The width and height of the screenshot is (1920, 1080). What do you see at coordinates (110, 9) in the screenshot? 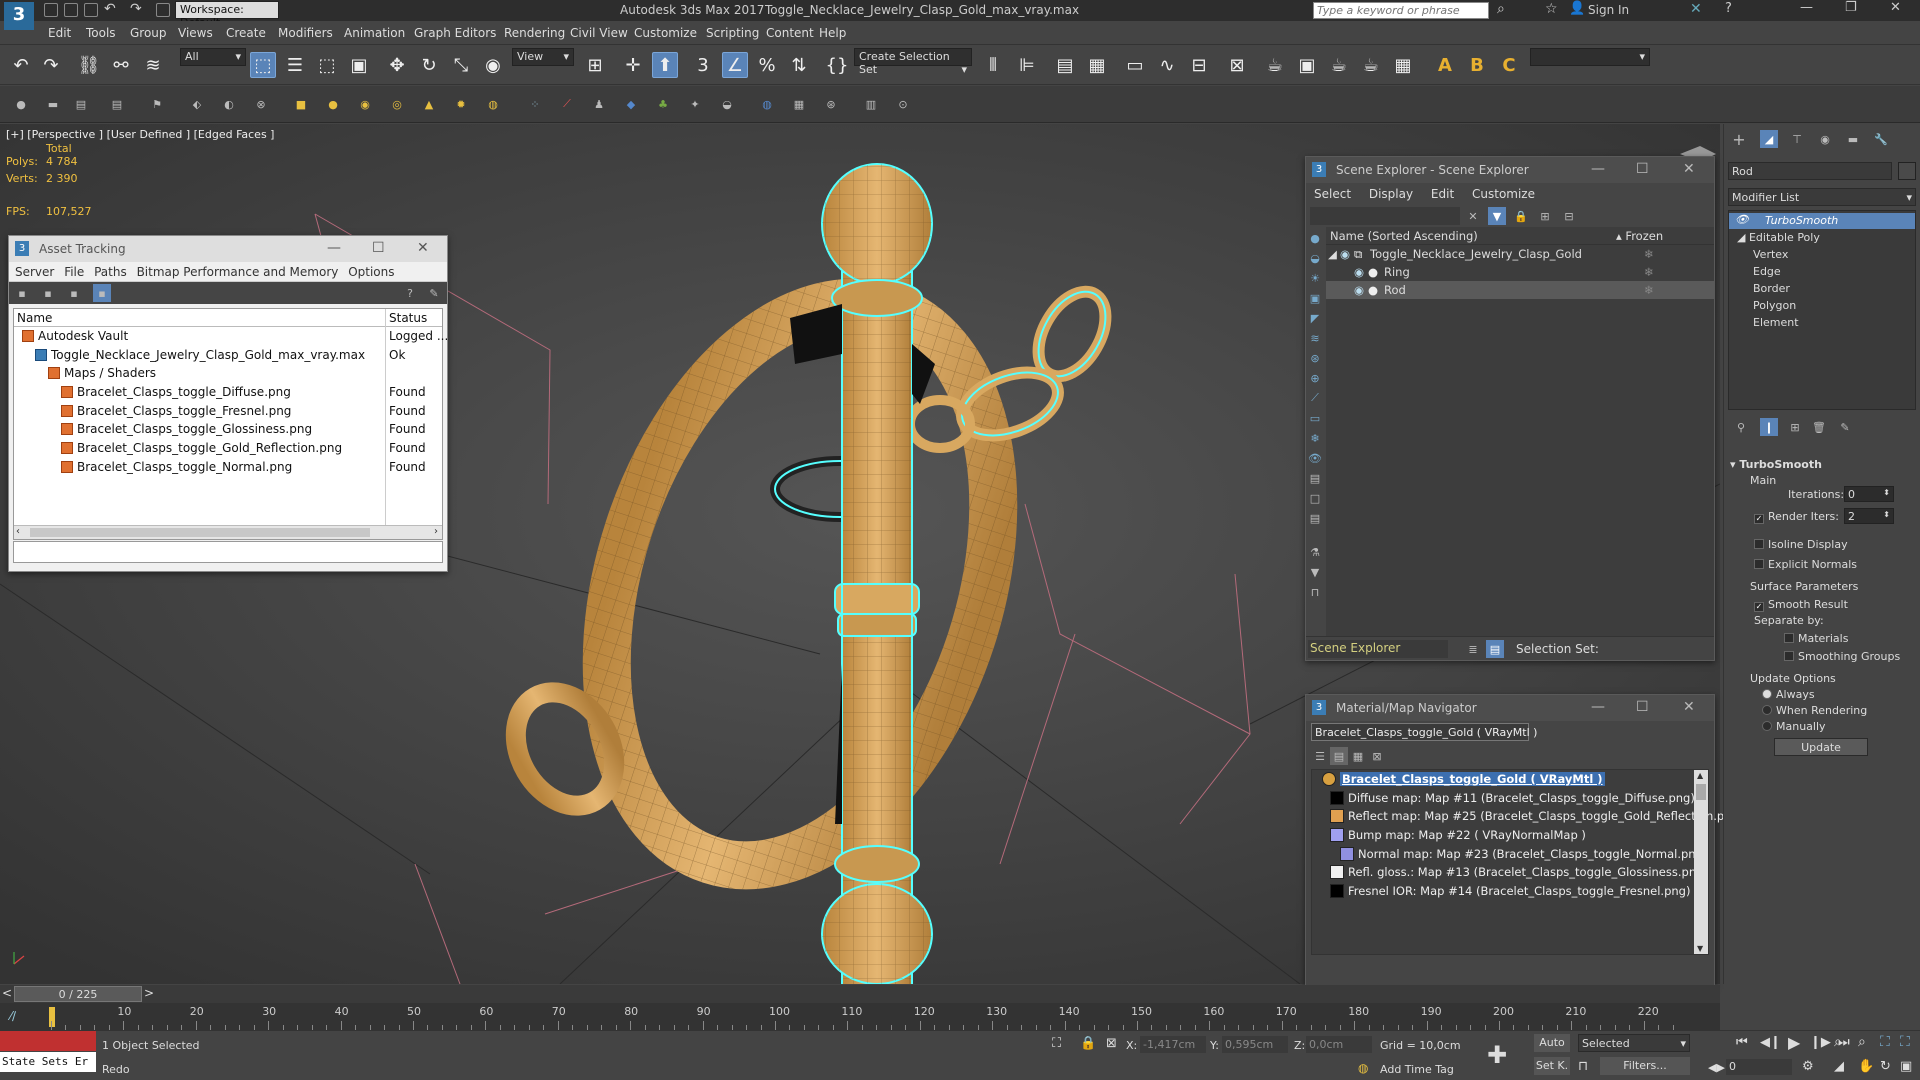
I see `undo-quick-icon: ↶` at bounding box center [110, 9].